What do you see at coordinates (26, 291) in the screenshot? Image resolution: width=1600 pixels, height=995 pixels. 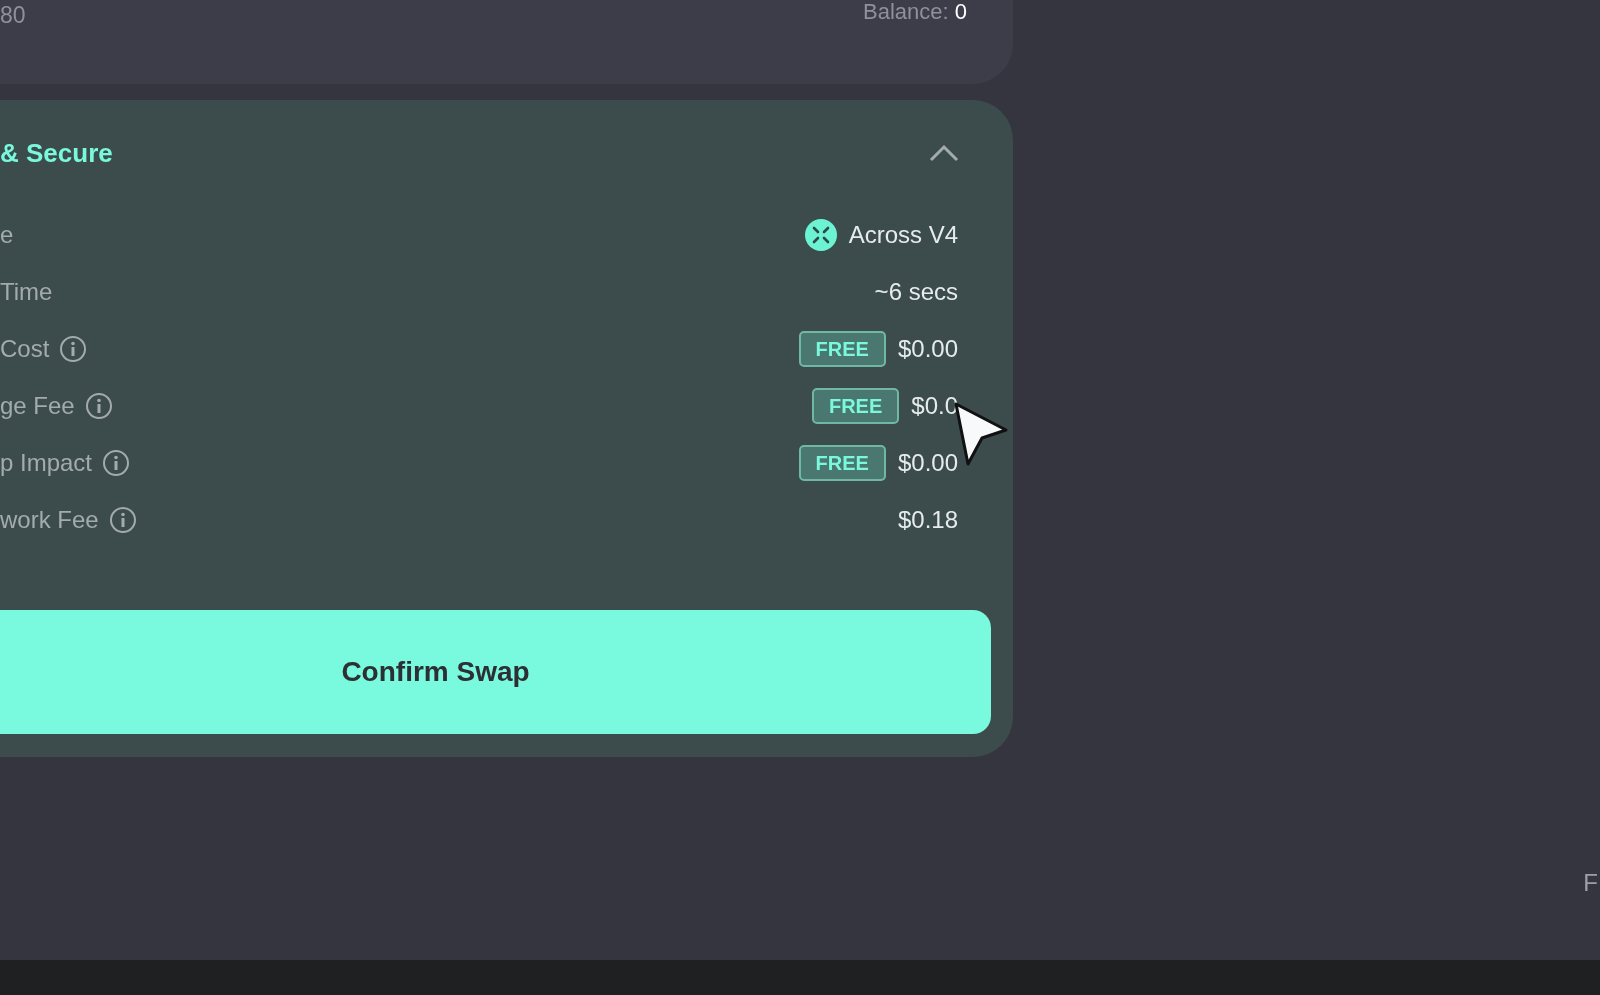 I see `row-label: Time` at bounding box center [26, 291].